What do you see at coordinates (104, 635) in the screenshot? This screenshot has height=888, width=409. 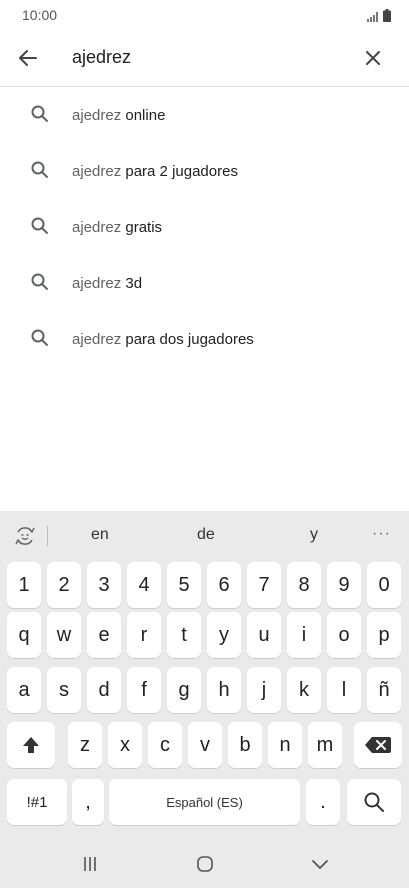 I see `key: e` at bounding box center [104, 635].